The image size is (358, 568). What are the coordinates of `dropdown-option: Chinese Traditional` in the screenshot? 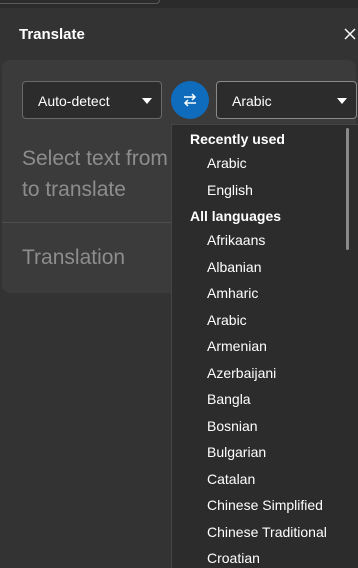 It's located at (277, 532).